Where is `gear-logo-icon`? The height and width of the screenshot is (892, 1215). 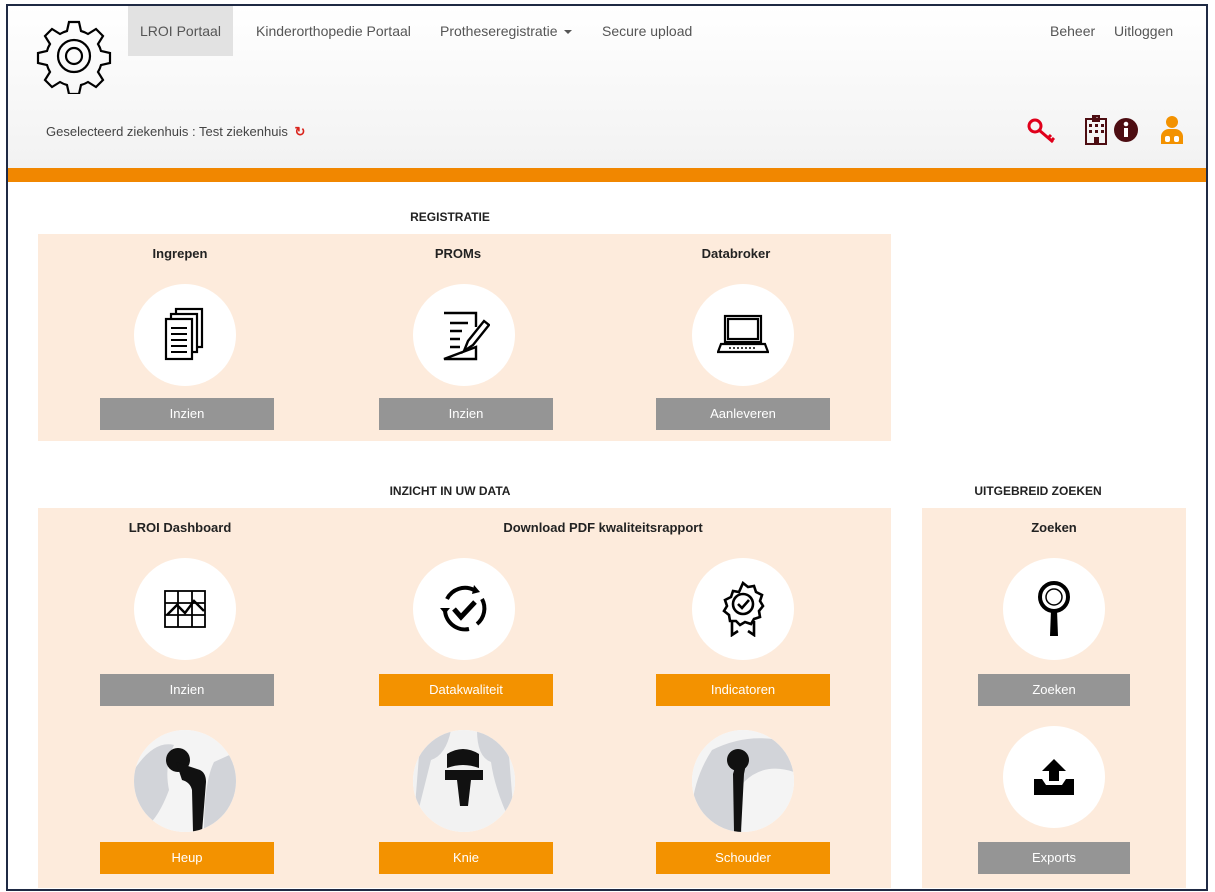
gear-logo-icon is located at coordinates (74, 56).